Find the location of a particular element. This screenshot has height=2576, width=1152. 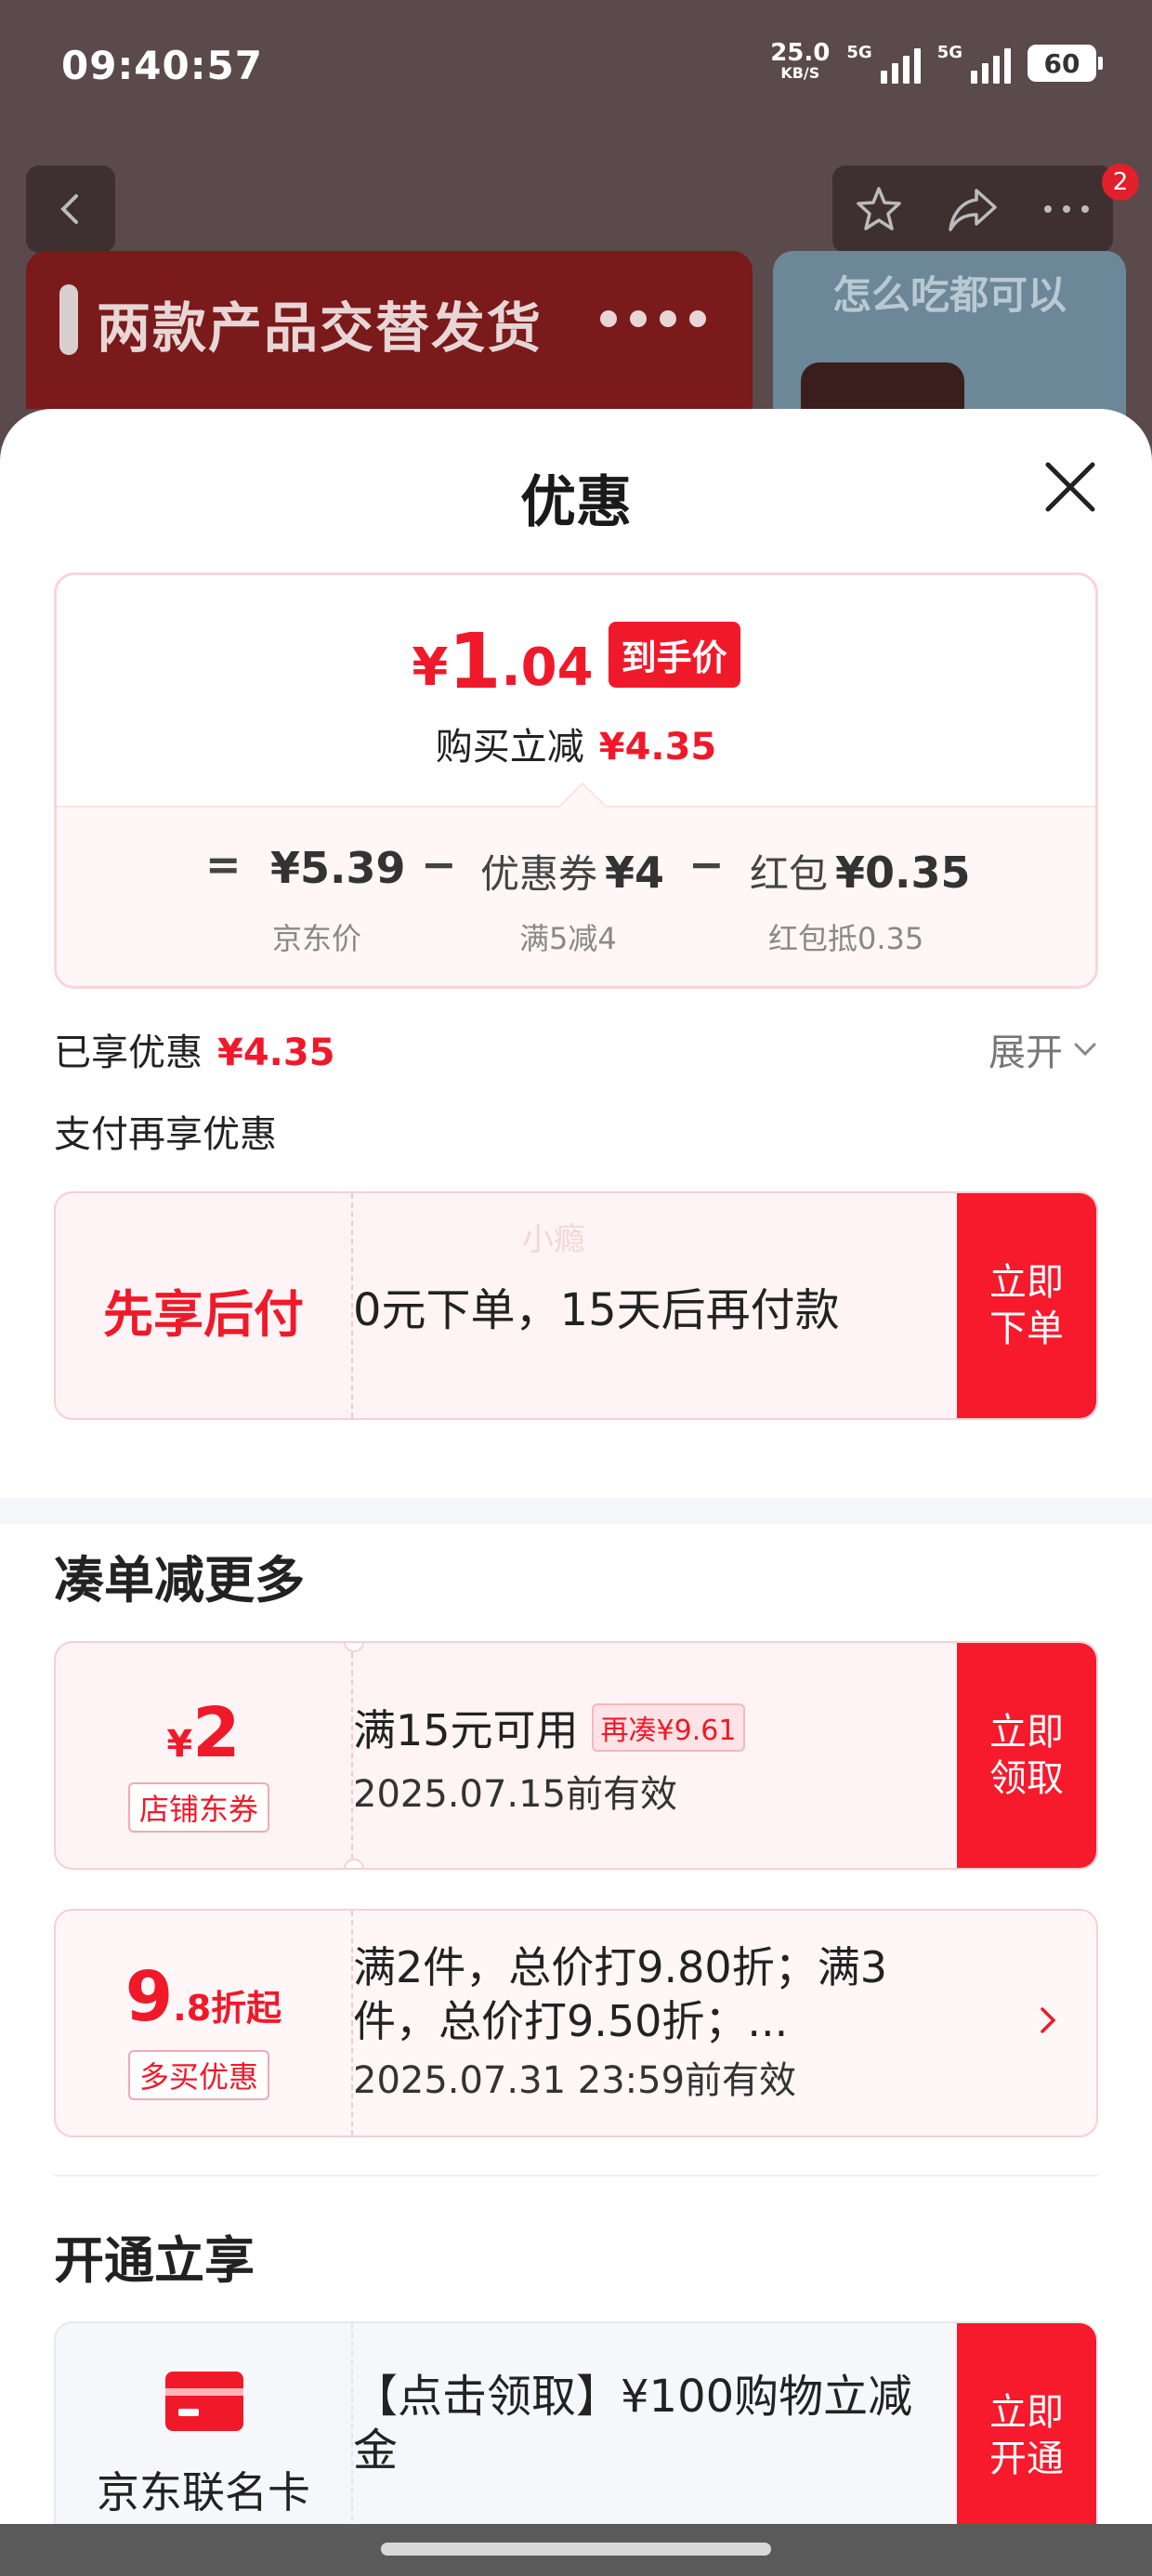

network-speed: 25.0 KB/S is located at coordinates (800, 60).